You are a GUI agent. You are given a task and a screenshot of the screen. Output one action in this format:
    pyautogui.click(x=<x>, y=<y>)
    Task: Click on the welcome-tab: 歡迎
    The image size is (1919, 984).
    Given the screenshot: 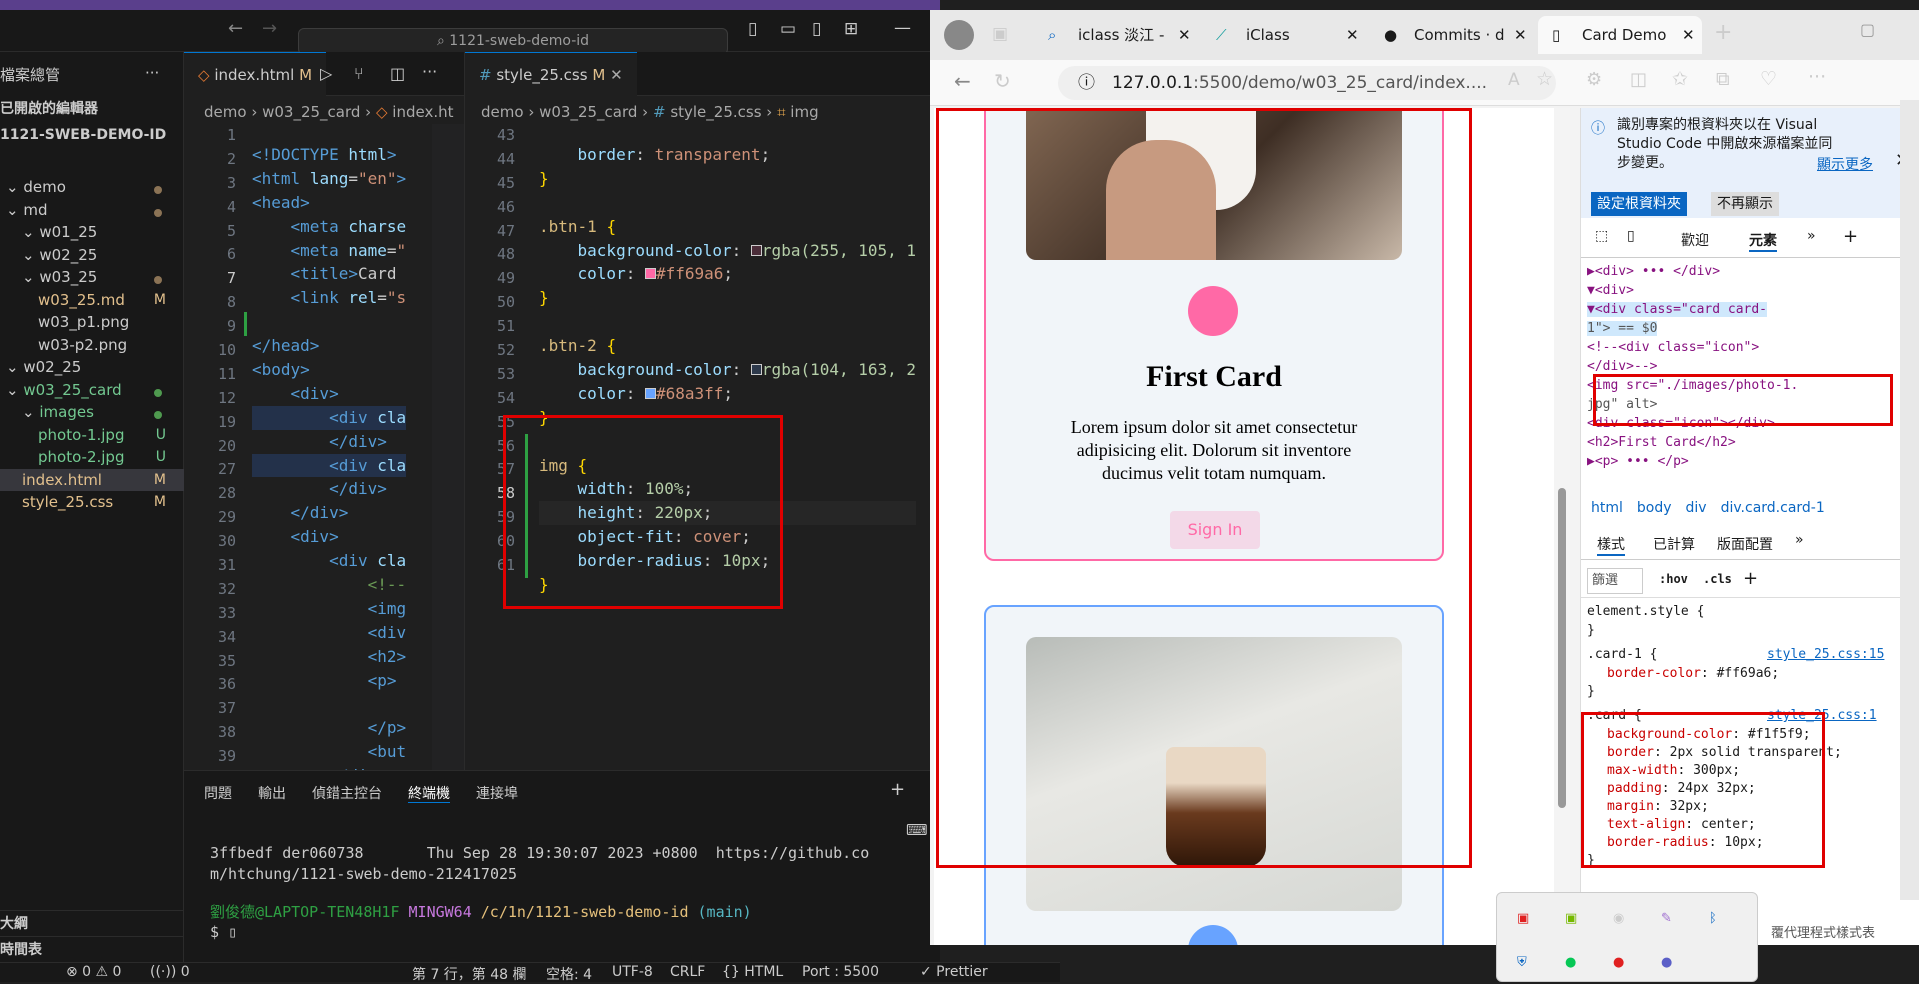 What is the action you would take?
    pyautogui.click(x=1695, y=240)
    